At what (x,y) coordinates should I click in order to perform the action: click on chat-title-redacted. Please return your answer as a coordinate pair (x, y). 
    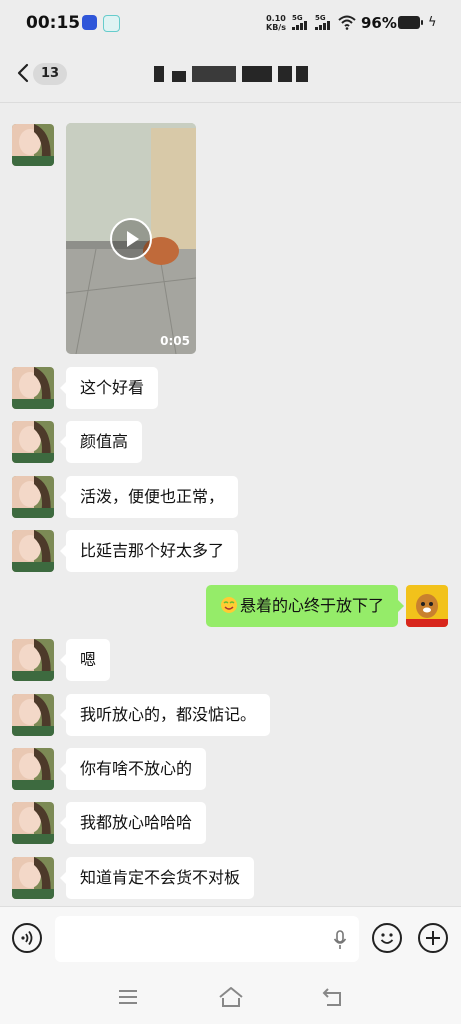
    Looking at the image, I should click on (230, 74).